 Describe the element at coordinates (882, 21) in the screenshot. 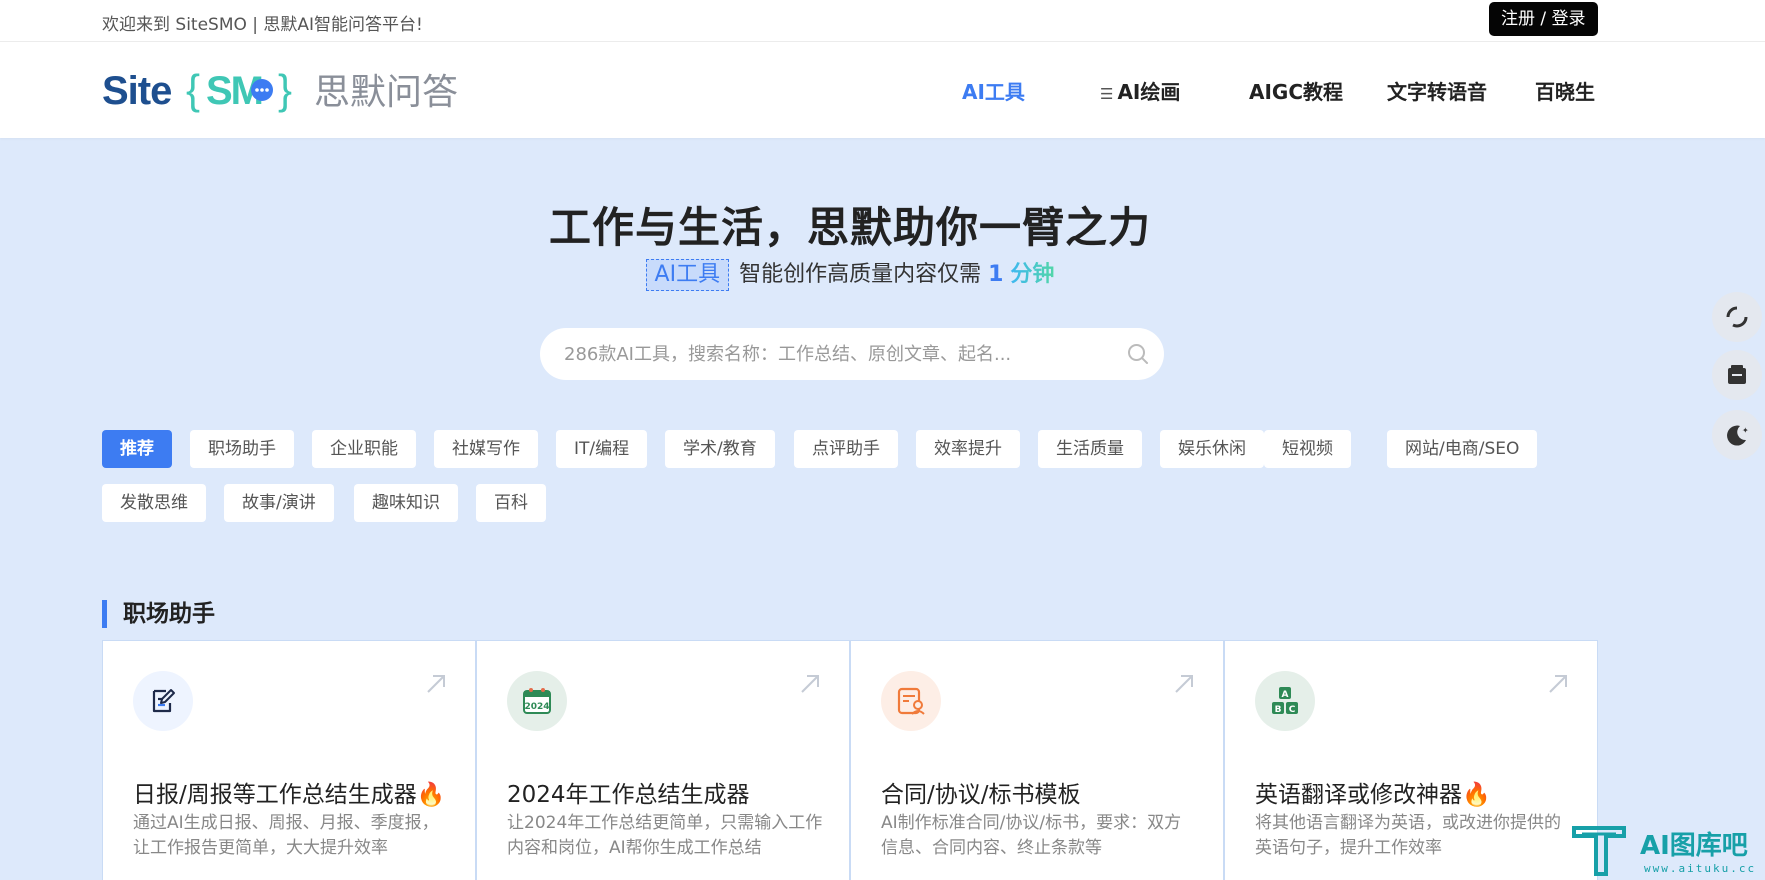

I see `top-bar: 欢迎来到 SiteSMO | 思默AI智能问答平台! 注册 / 登录` at that location.